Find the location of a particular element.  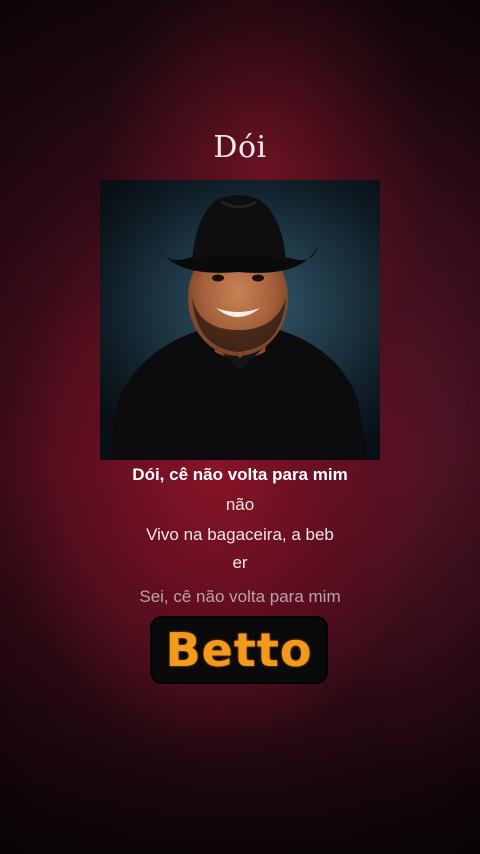

lyric-line-active: Dói, cê não volta para mim is located at coordinates (240, 474).